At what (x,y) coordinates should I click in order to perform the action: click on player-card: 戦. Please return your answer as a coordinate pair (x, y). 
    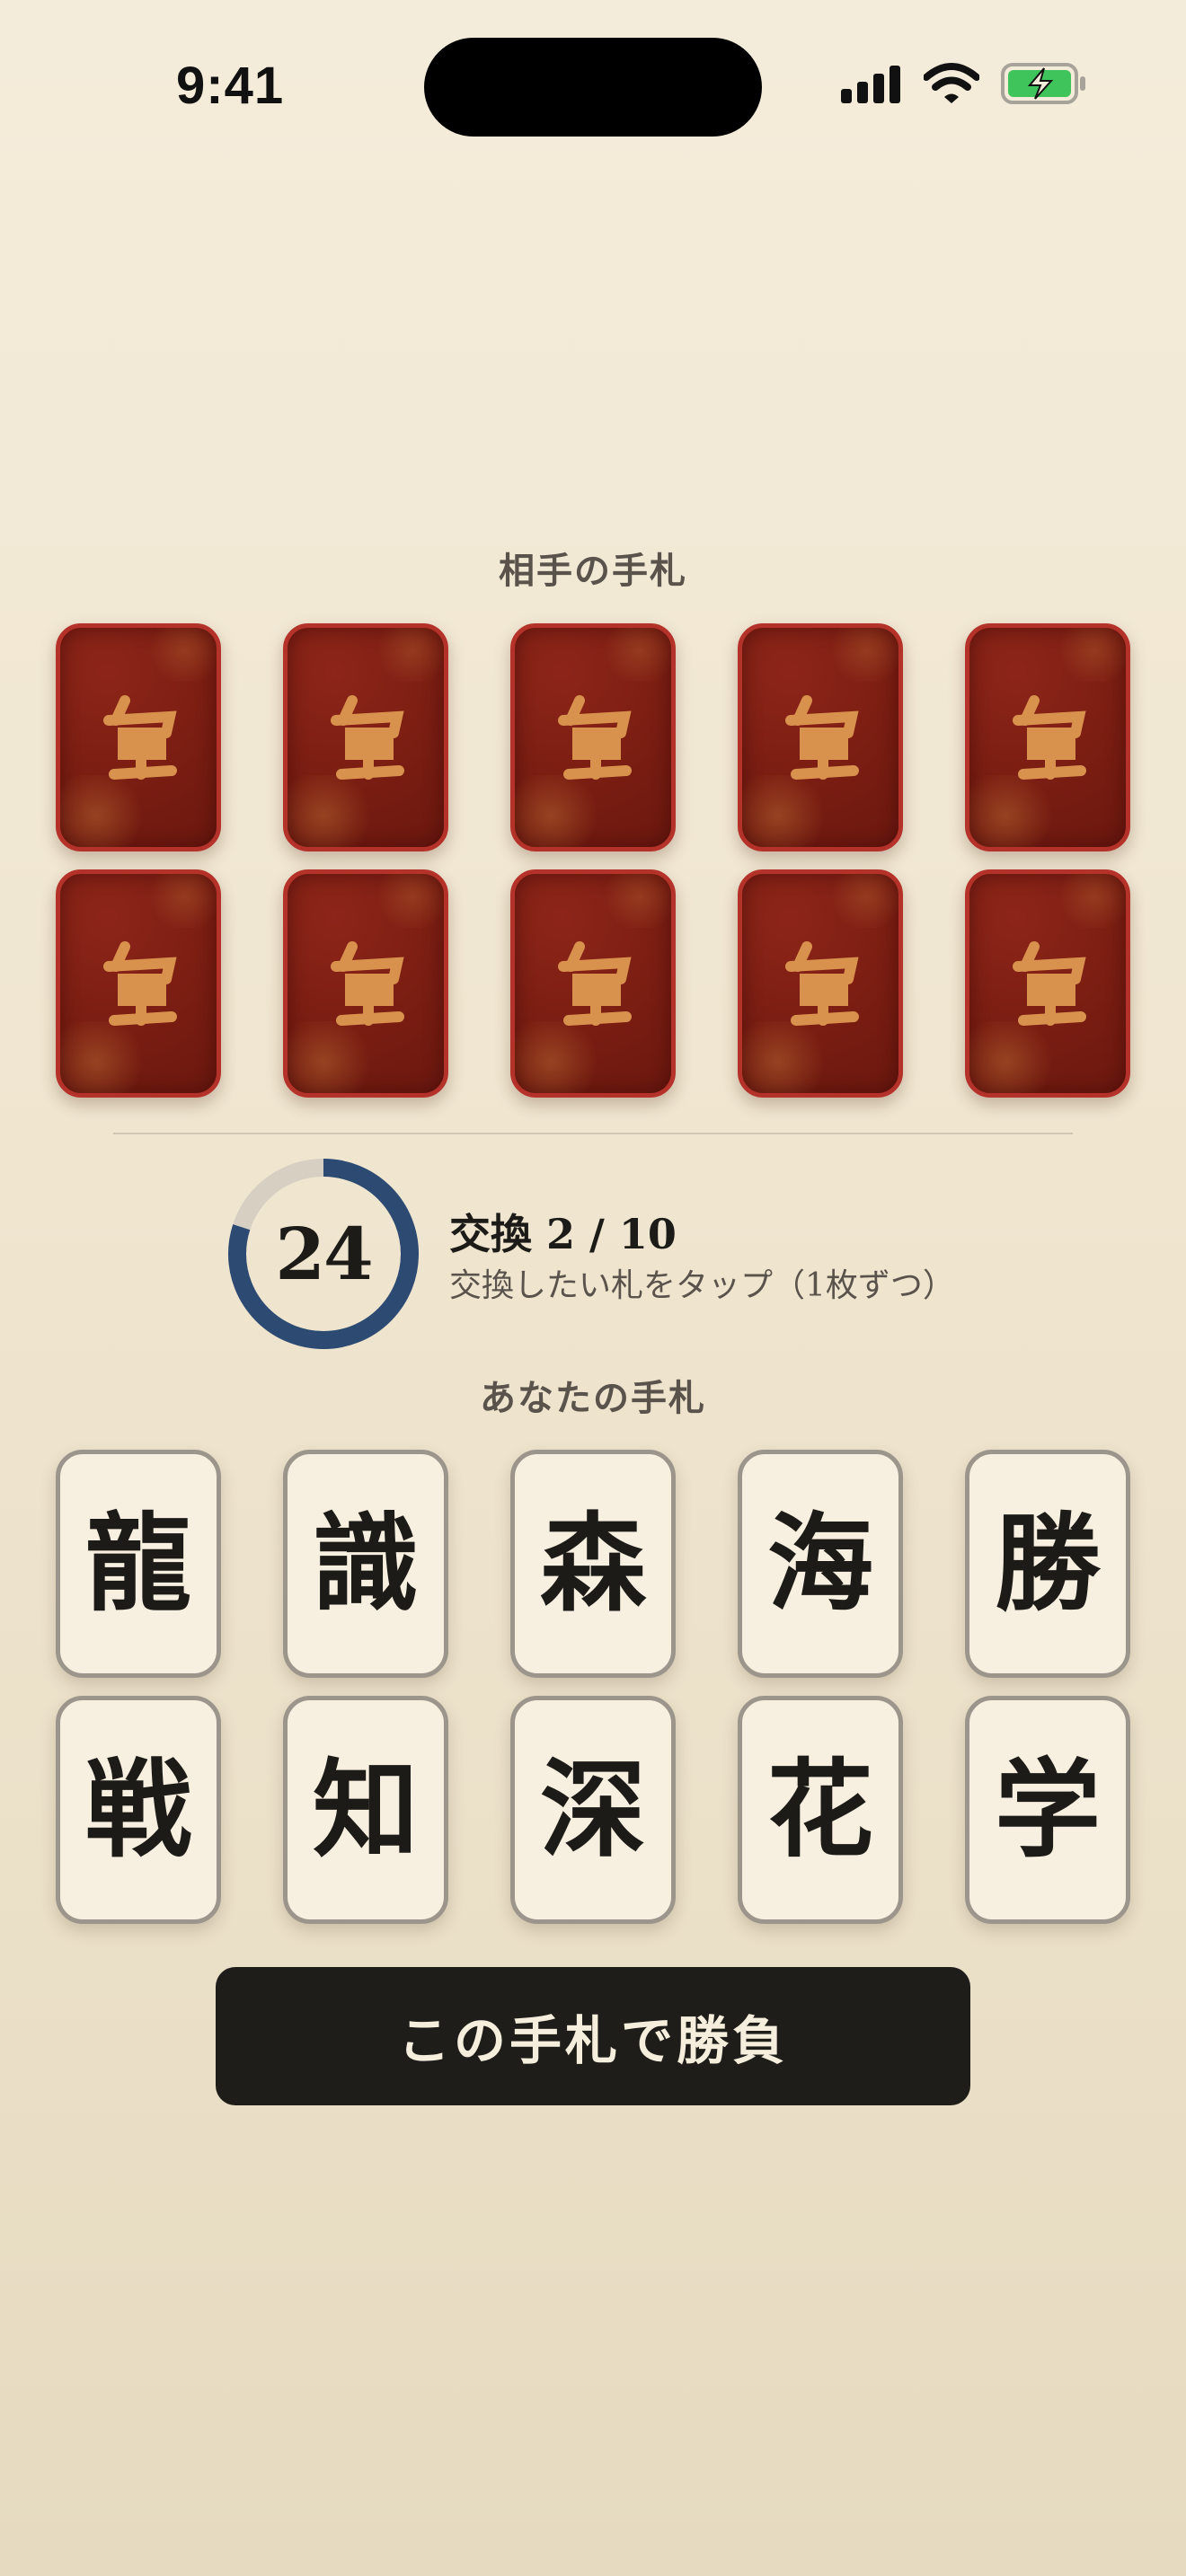
    Looking at the image, I should click on (138, 1810).